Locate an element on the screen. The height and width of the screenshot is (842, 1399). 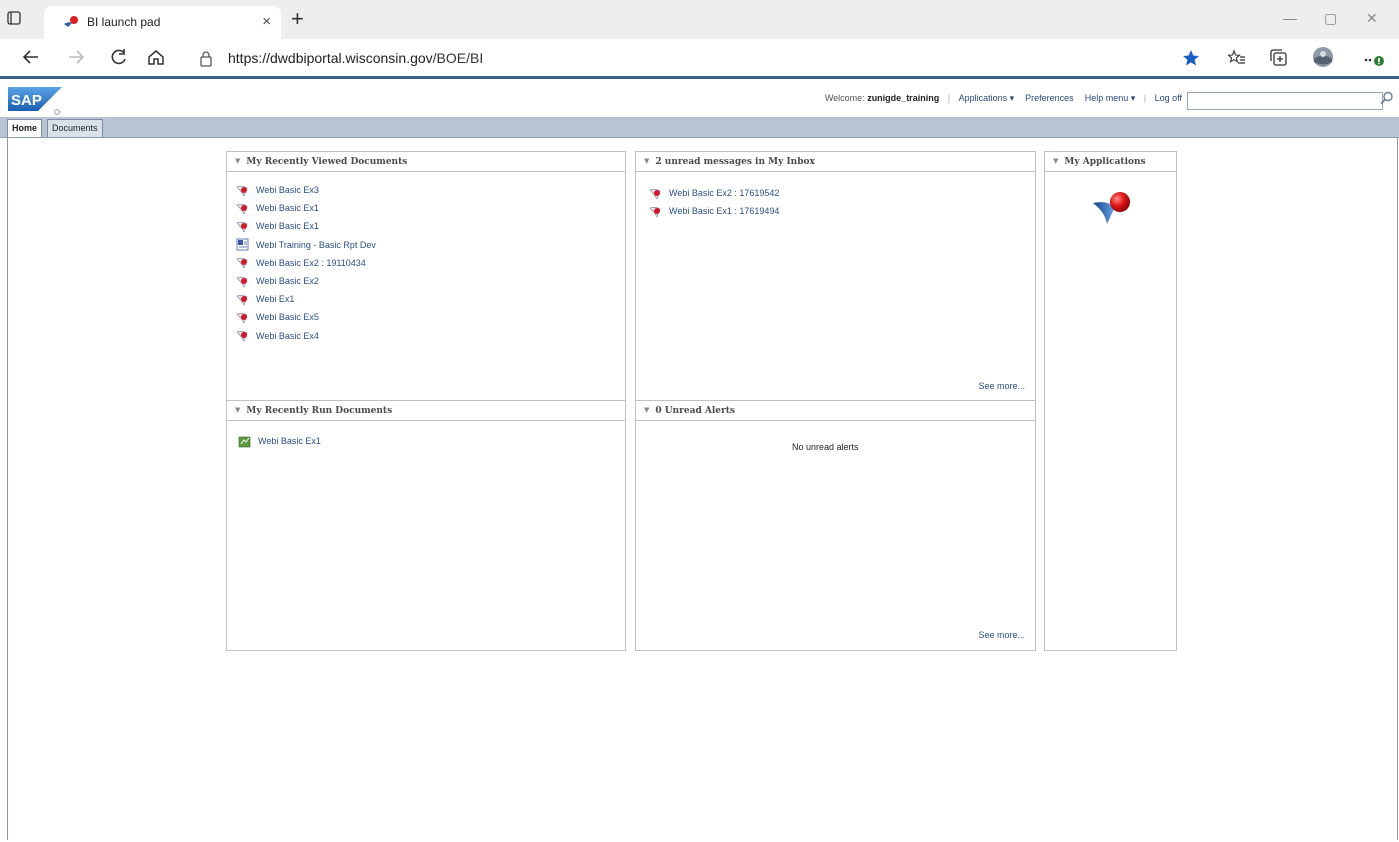
doc-link: Webi Ex1 is located at coordinates (275, 299).